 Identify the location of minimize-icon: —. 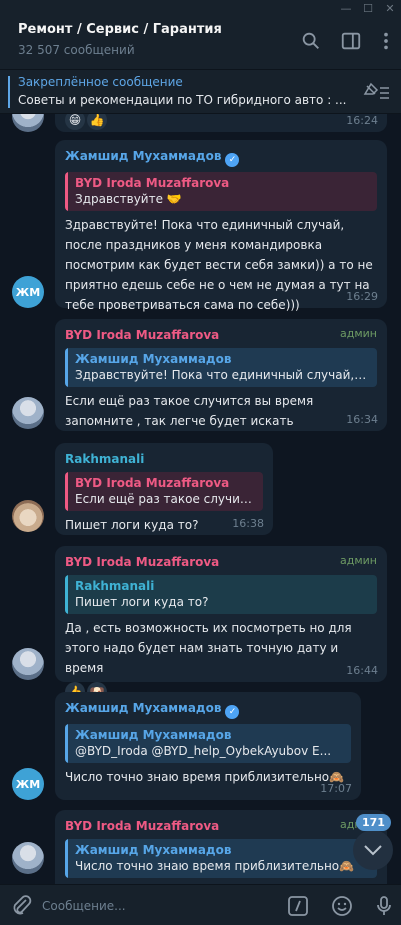
(346, 8).